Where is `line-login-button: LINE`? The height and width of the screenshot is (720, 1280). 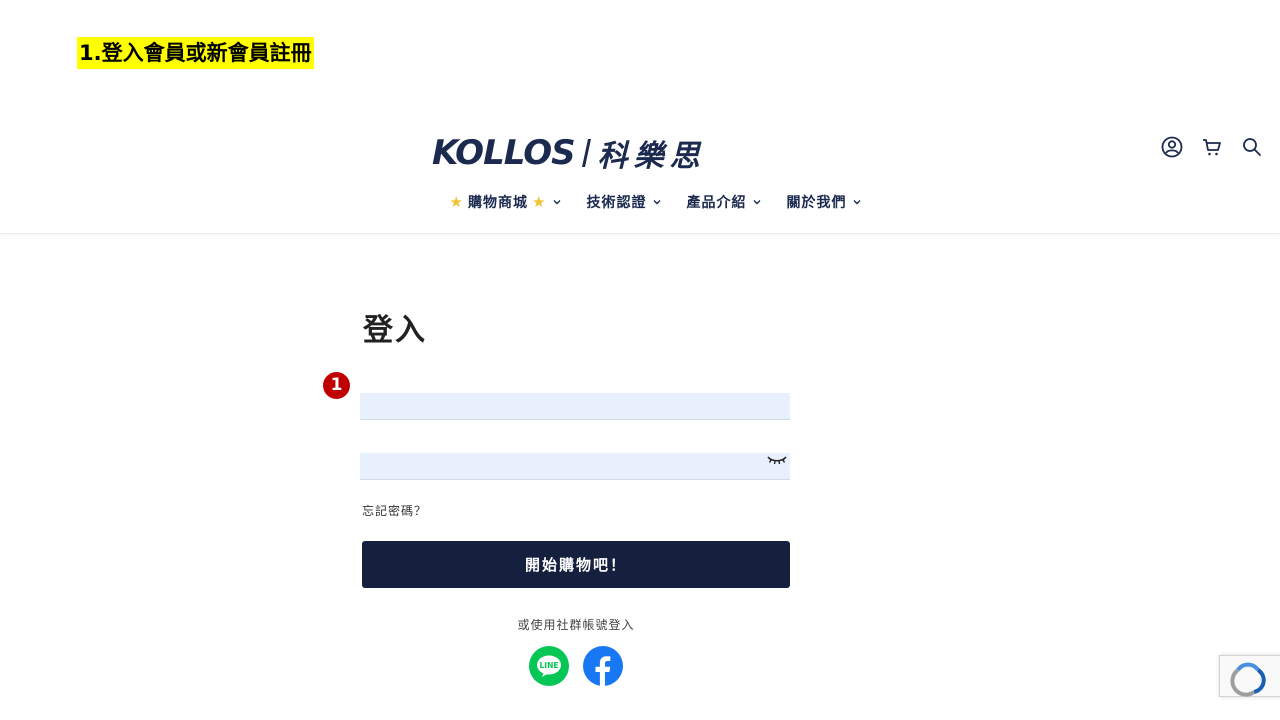
line-login-button: LINE is located at coordinates (549, 666).